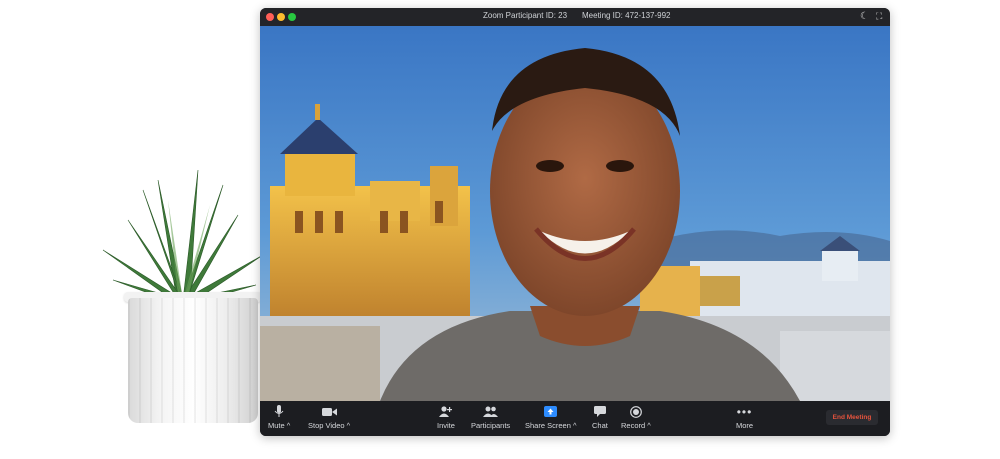  What do you see at coordinates (879, 16) in the screenshot?
I see `fullscreen-icon: ⛶` at bounding box center [879, 16].